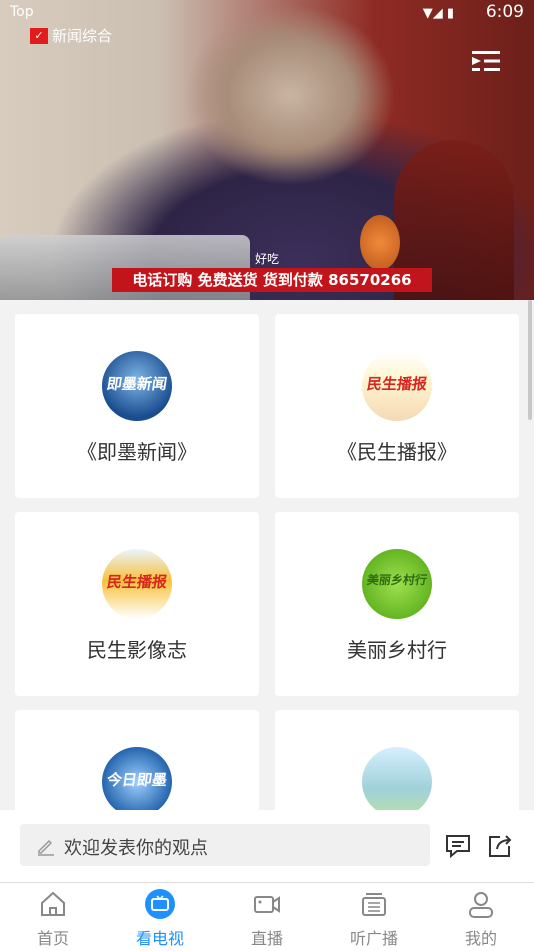  Describe the element at coordinates (500, 846) in the screenshot. I see `share-icon` at that location.